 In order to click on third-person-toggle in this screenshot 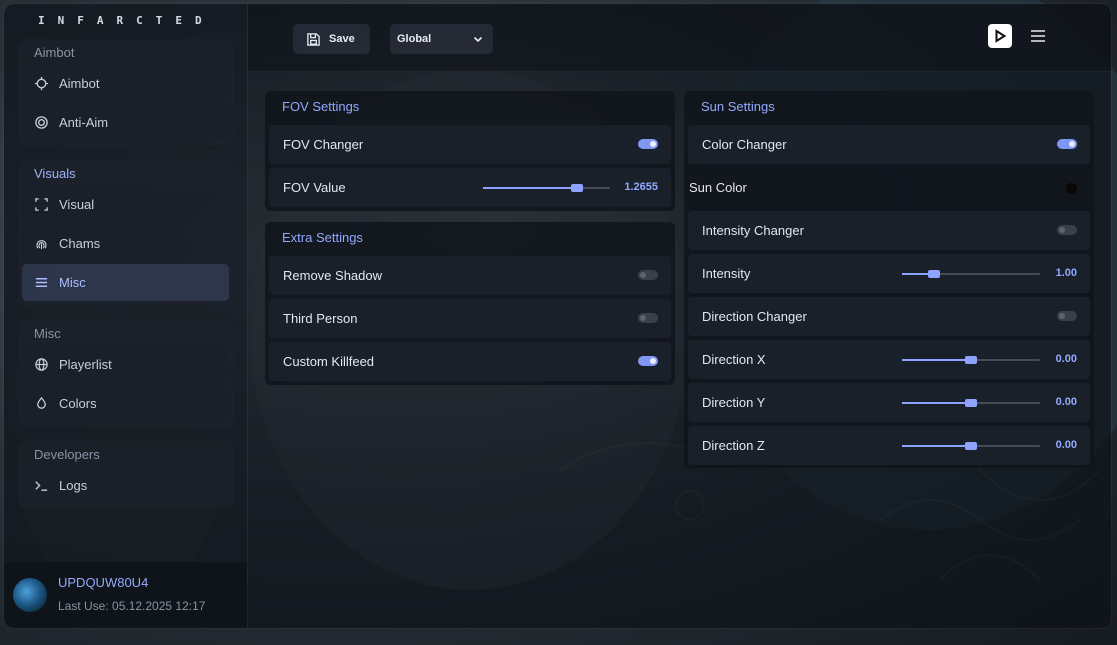, I will do `click(648, 318)`.